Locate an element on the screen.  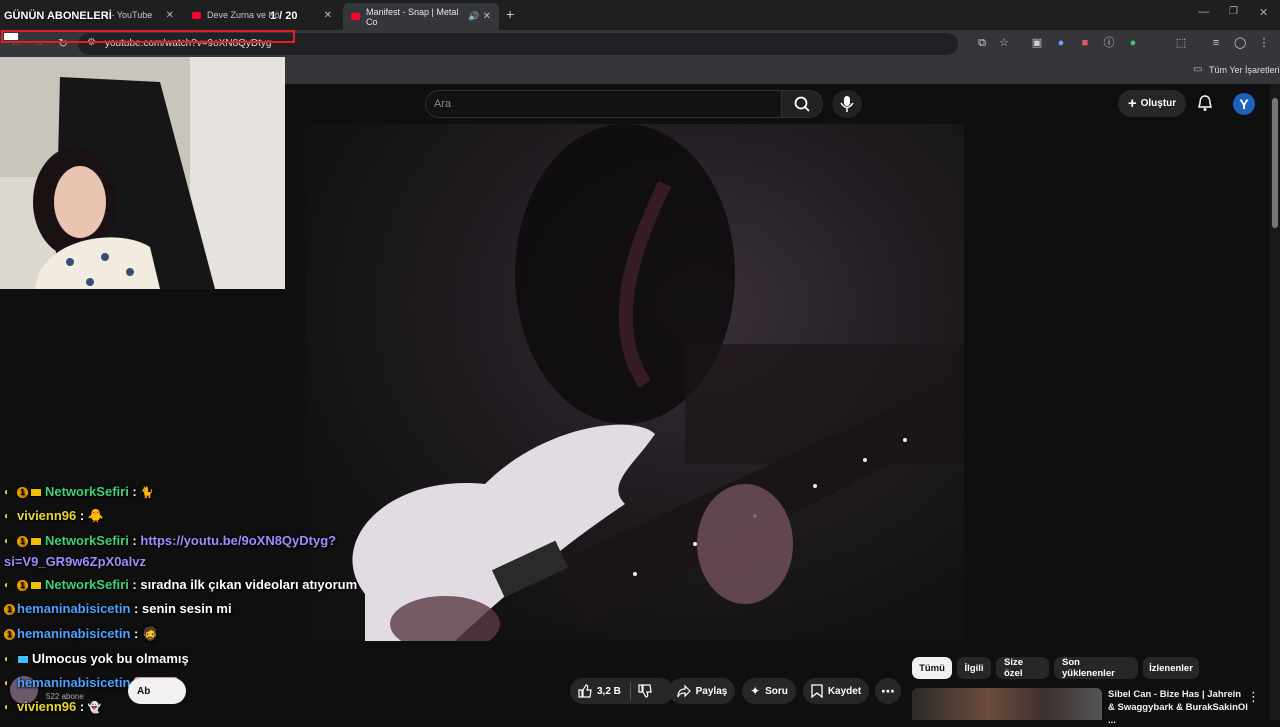
mod-badge-icon is located at coordinates (23, 660).